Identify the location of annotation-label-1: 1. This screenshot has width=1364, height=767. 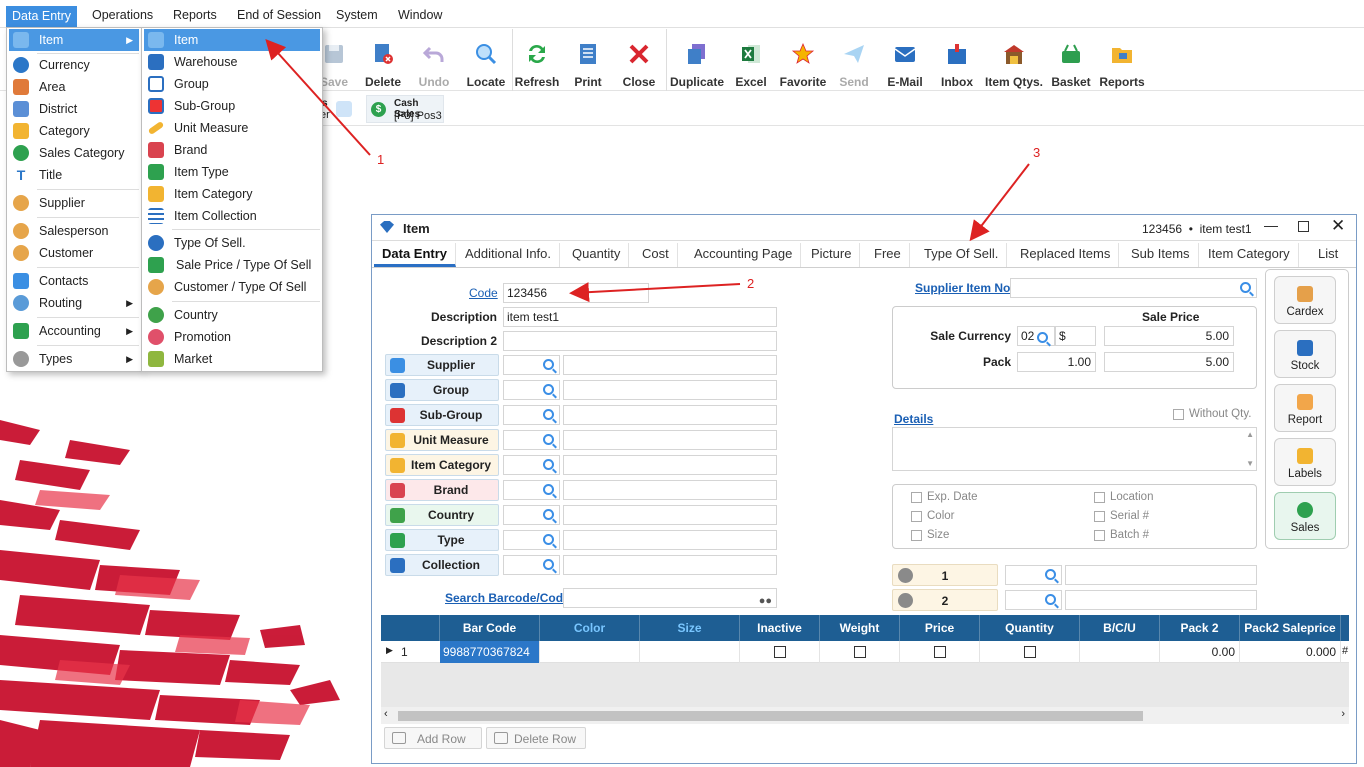
(381, 159).